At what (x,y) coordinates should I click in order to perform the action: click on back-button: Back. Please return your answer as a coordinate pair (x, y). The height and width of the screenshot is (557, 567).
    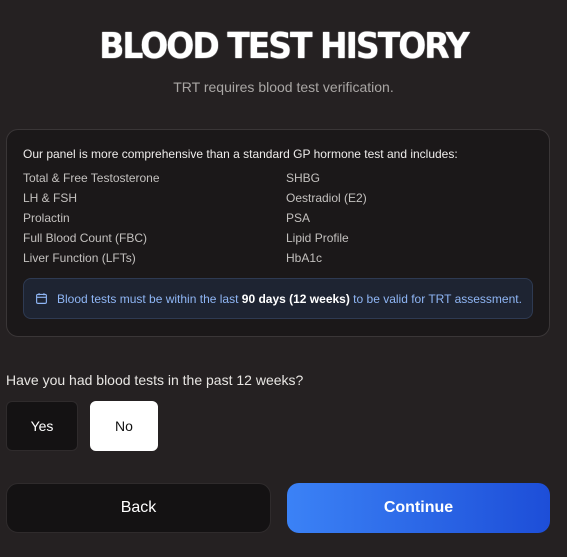
    Looking at the image, I should click on (138, 508).